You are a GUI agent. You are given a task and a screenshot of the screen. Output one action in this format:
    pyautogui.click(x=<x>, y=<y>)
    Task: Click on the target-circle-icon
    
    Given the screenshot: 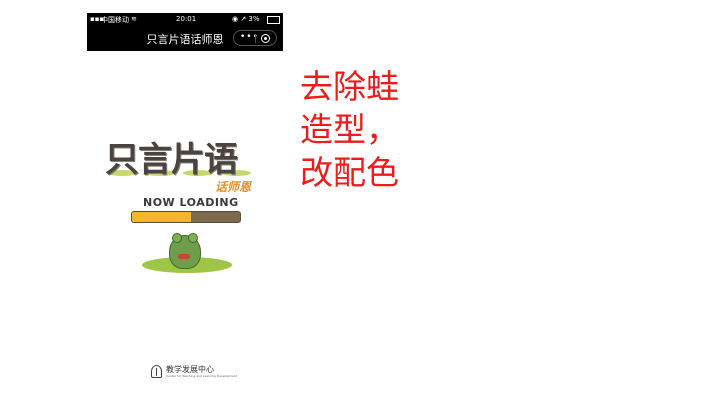 What is the action you would take?
    pyautogui.click(x=265, y=38)
    